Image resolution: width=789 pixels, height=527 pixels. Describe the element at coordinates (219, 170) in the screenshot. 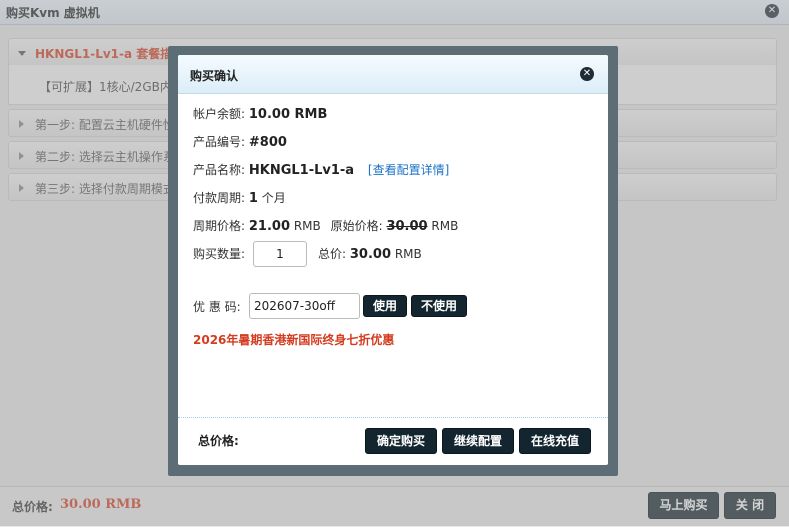

I see `product-name-label: 产品名称:` at that location.